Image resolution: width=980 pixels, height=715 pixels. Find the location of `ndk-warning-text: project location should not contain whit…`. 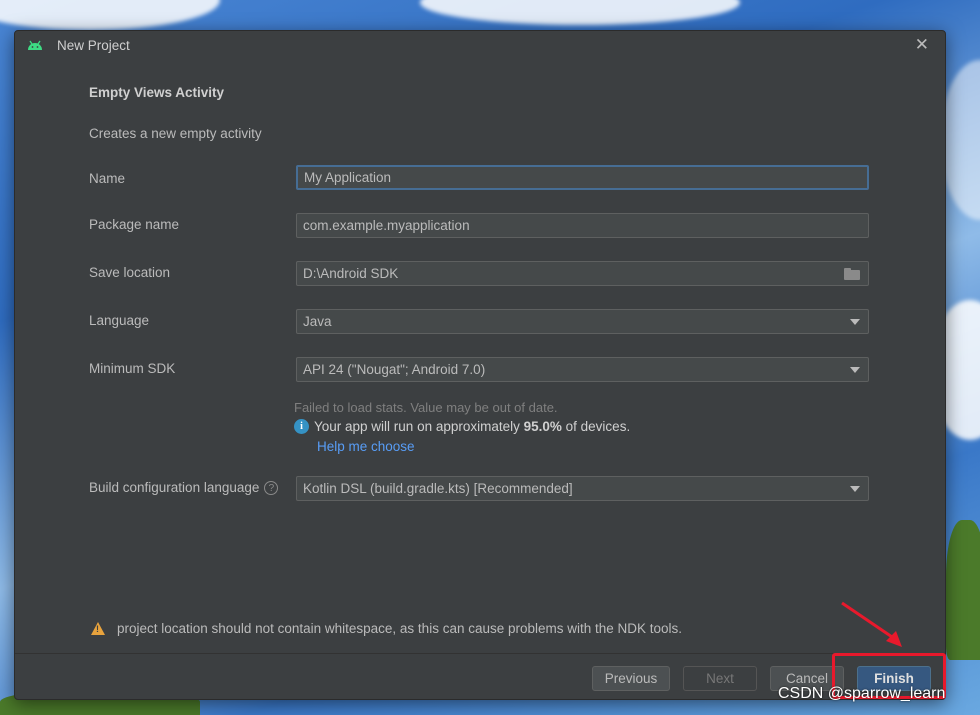

ndk-warning-text: project location should not contain whit… is located at coordinates (400, 628).